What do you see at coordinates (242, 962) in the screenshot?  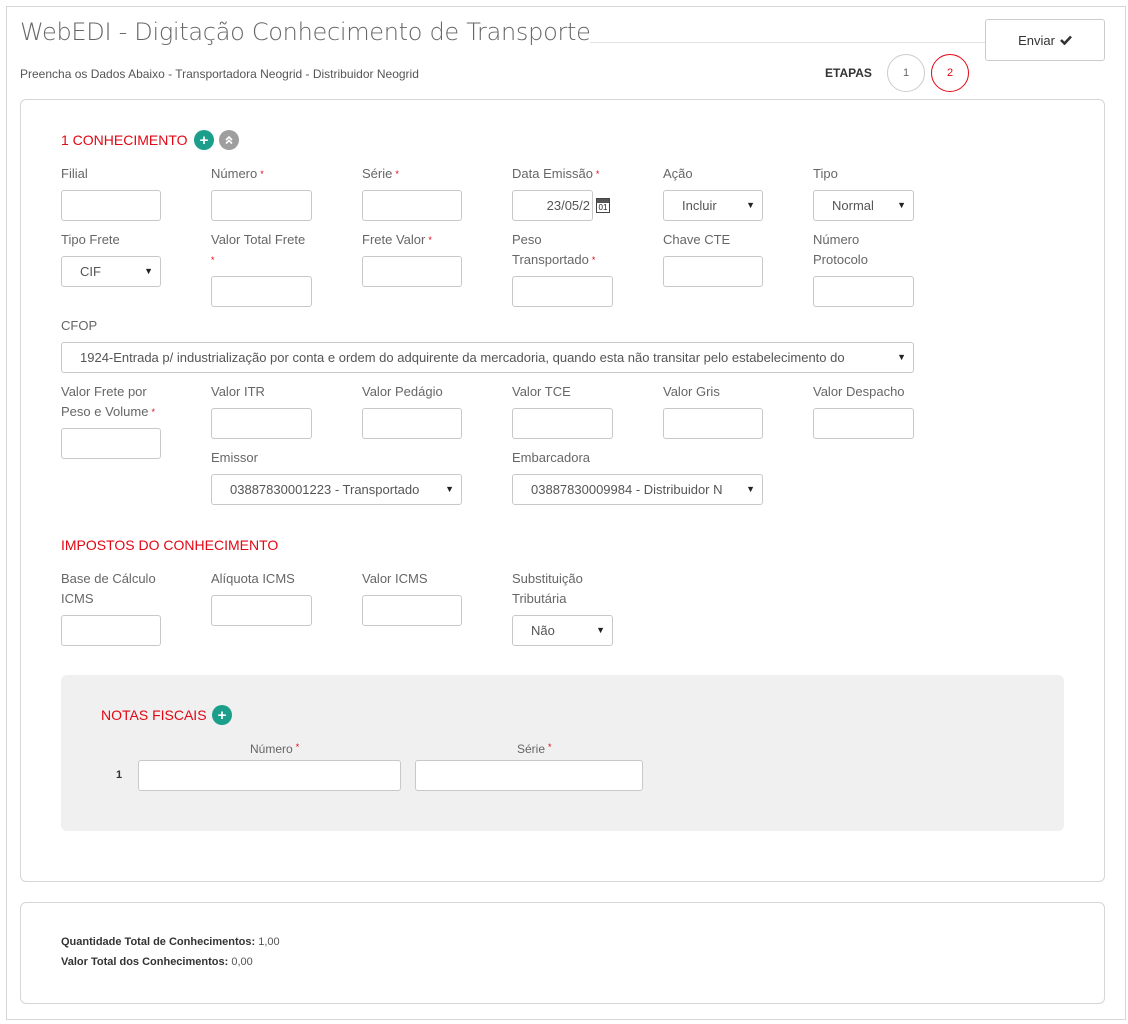 I see `total-value-value: 0,00` at bounding box center [242, 962].